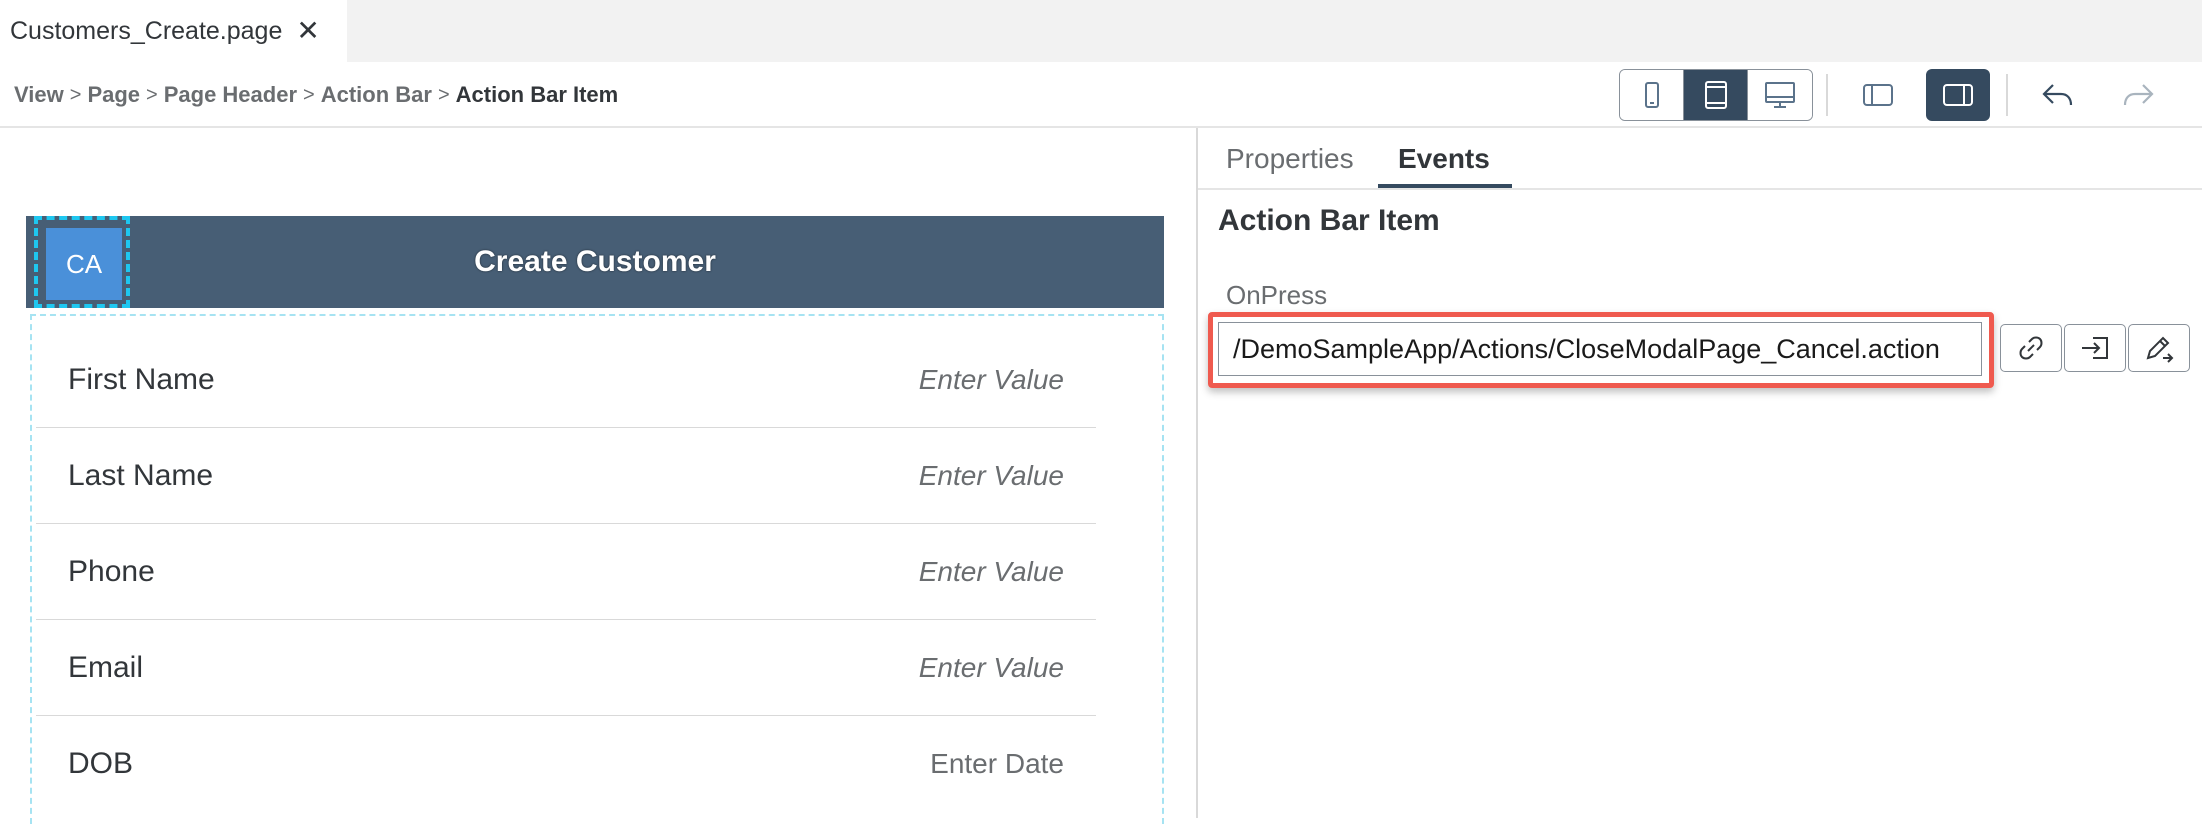  I want to click on tab-events: Events, so click(1444, 159).